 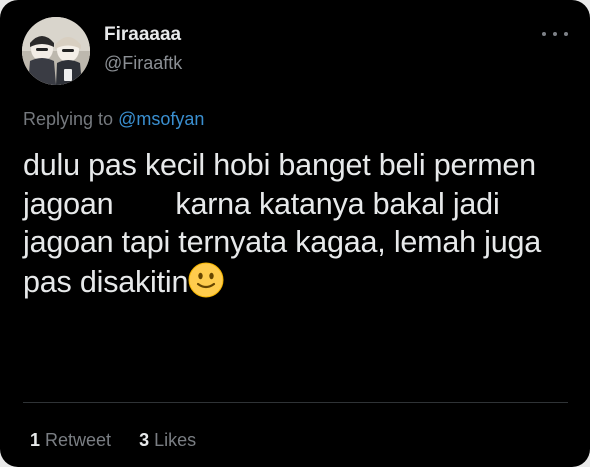 What do you see at coordinates (303, 282) in the screenshot?
I see `tweet-line: pas disakitin` at bounding box center [303, 282].